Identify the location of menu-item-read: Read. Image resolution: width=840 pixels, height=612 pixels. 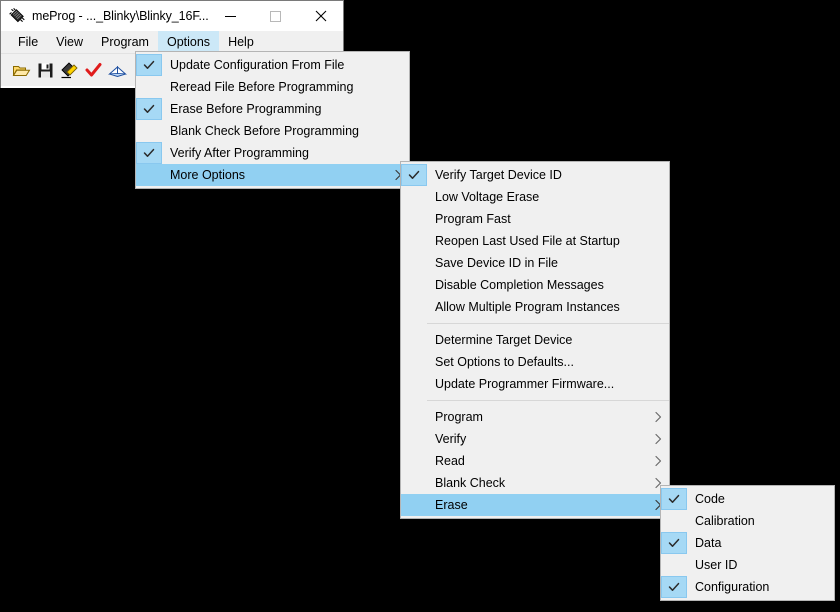
(535, 461).